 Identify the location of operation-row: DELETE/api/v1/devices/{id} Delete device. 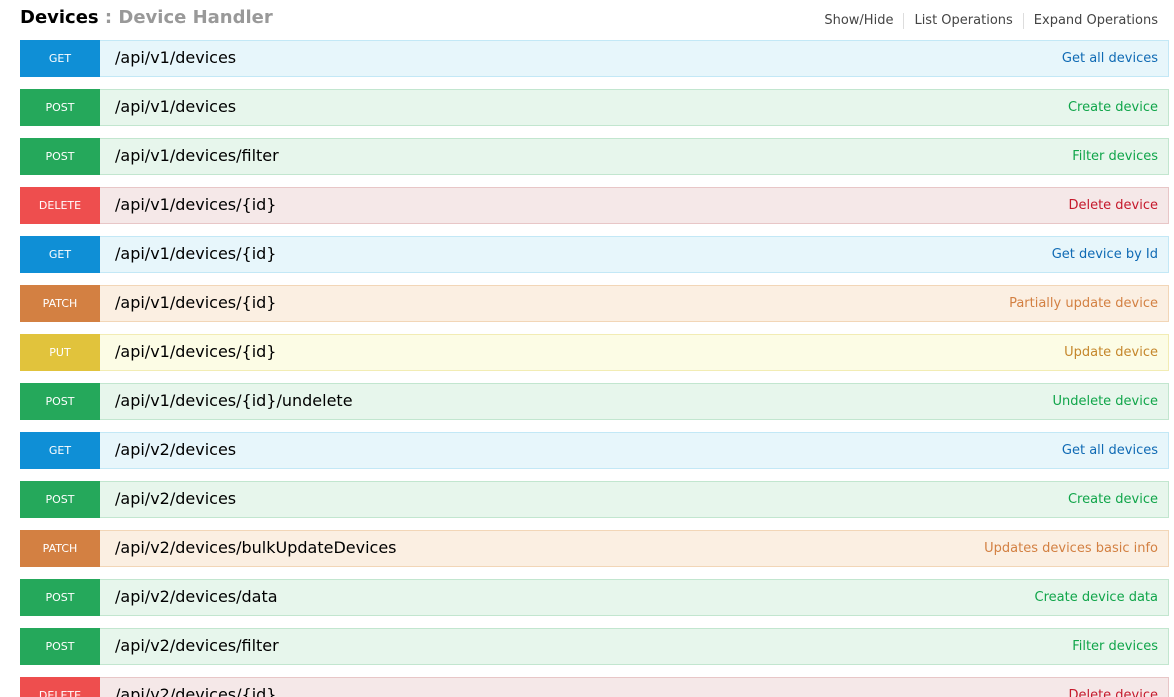
(594, 205).